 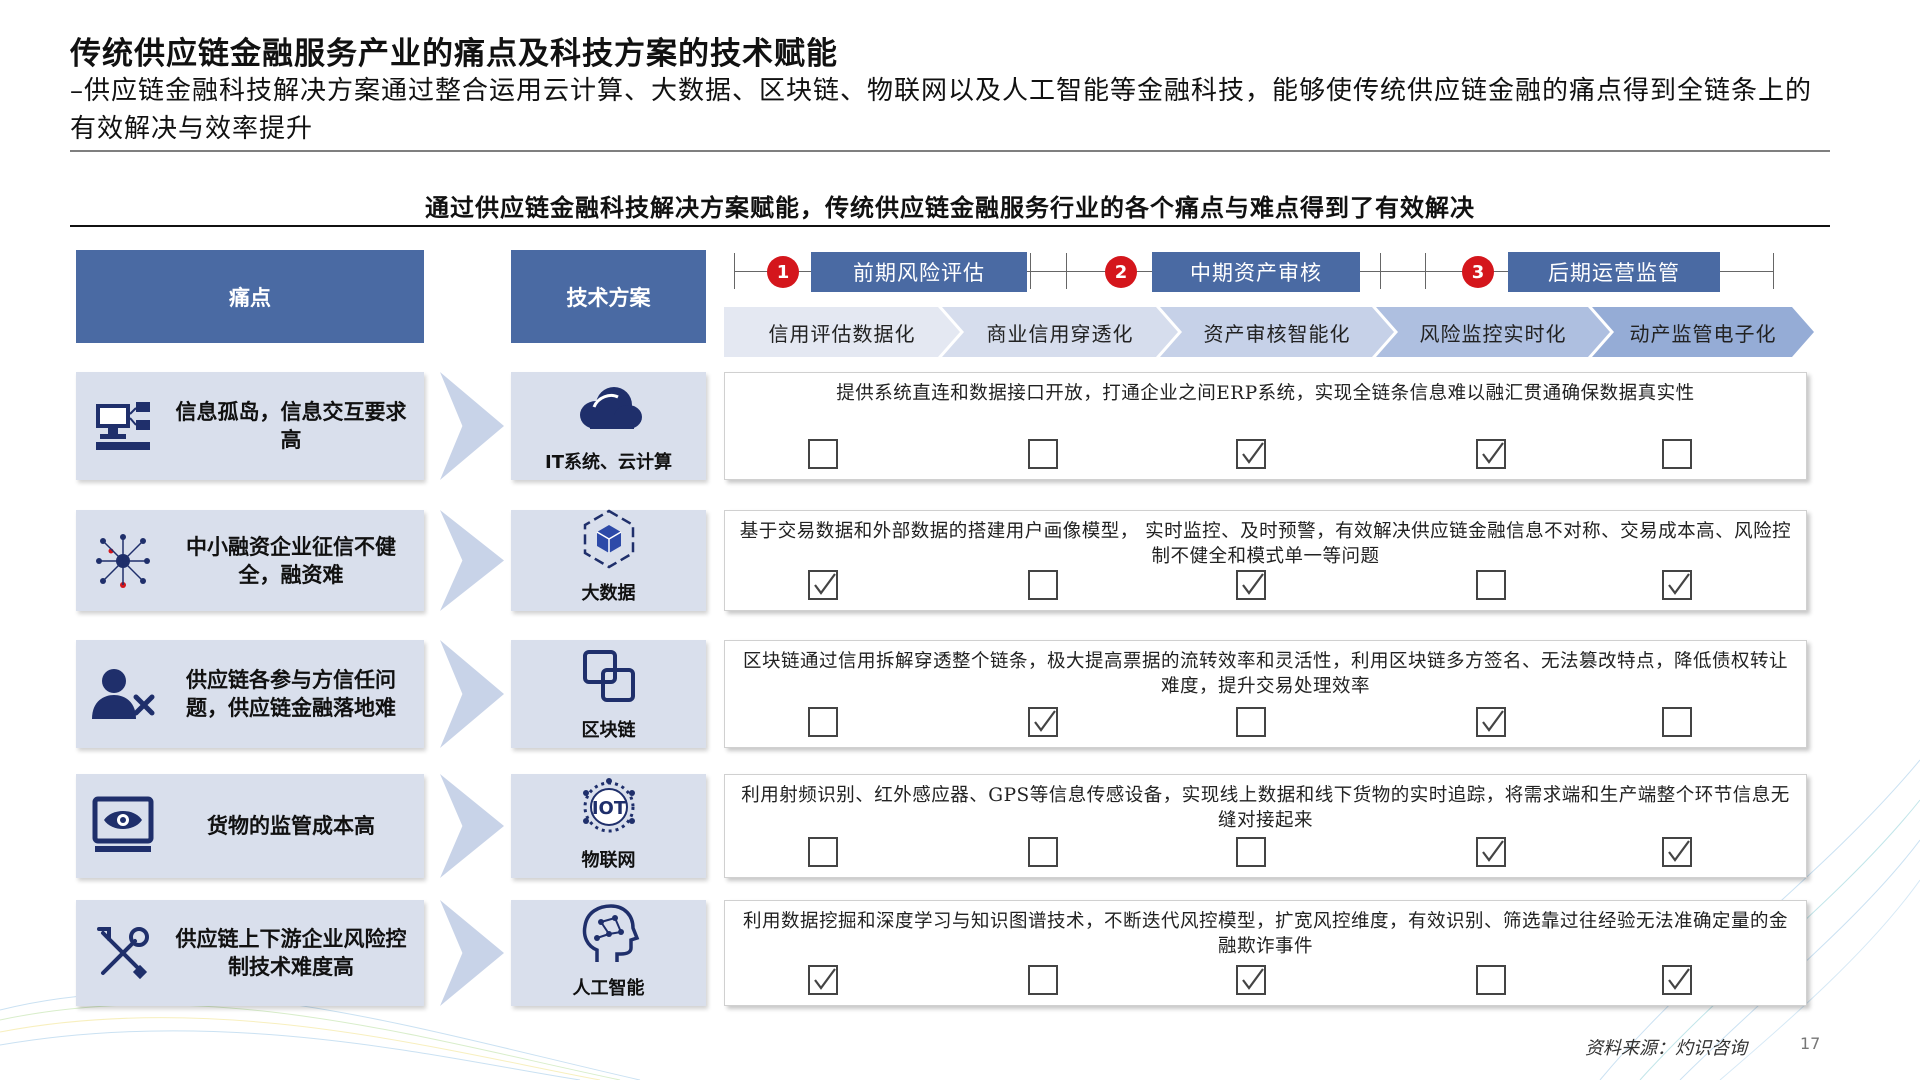 I want to click on tech-solution-blockchain: 区块链, so click(x=608, y=694).